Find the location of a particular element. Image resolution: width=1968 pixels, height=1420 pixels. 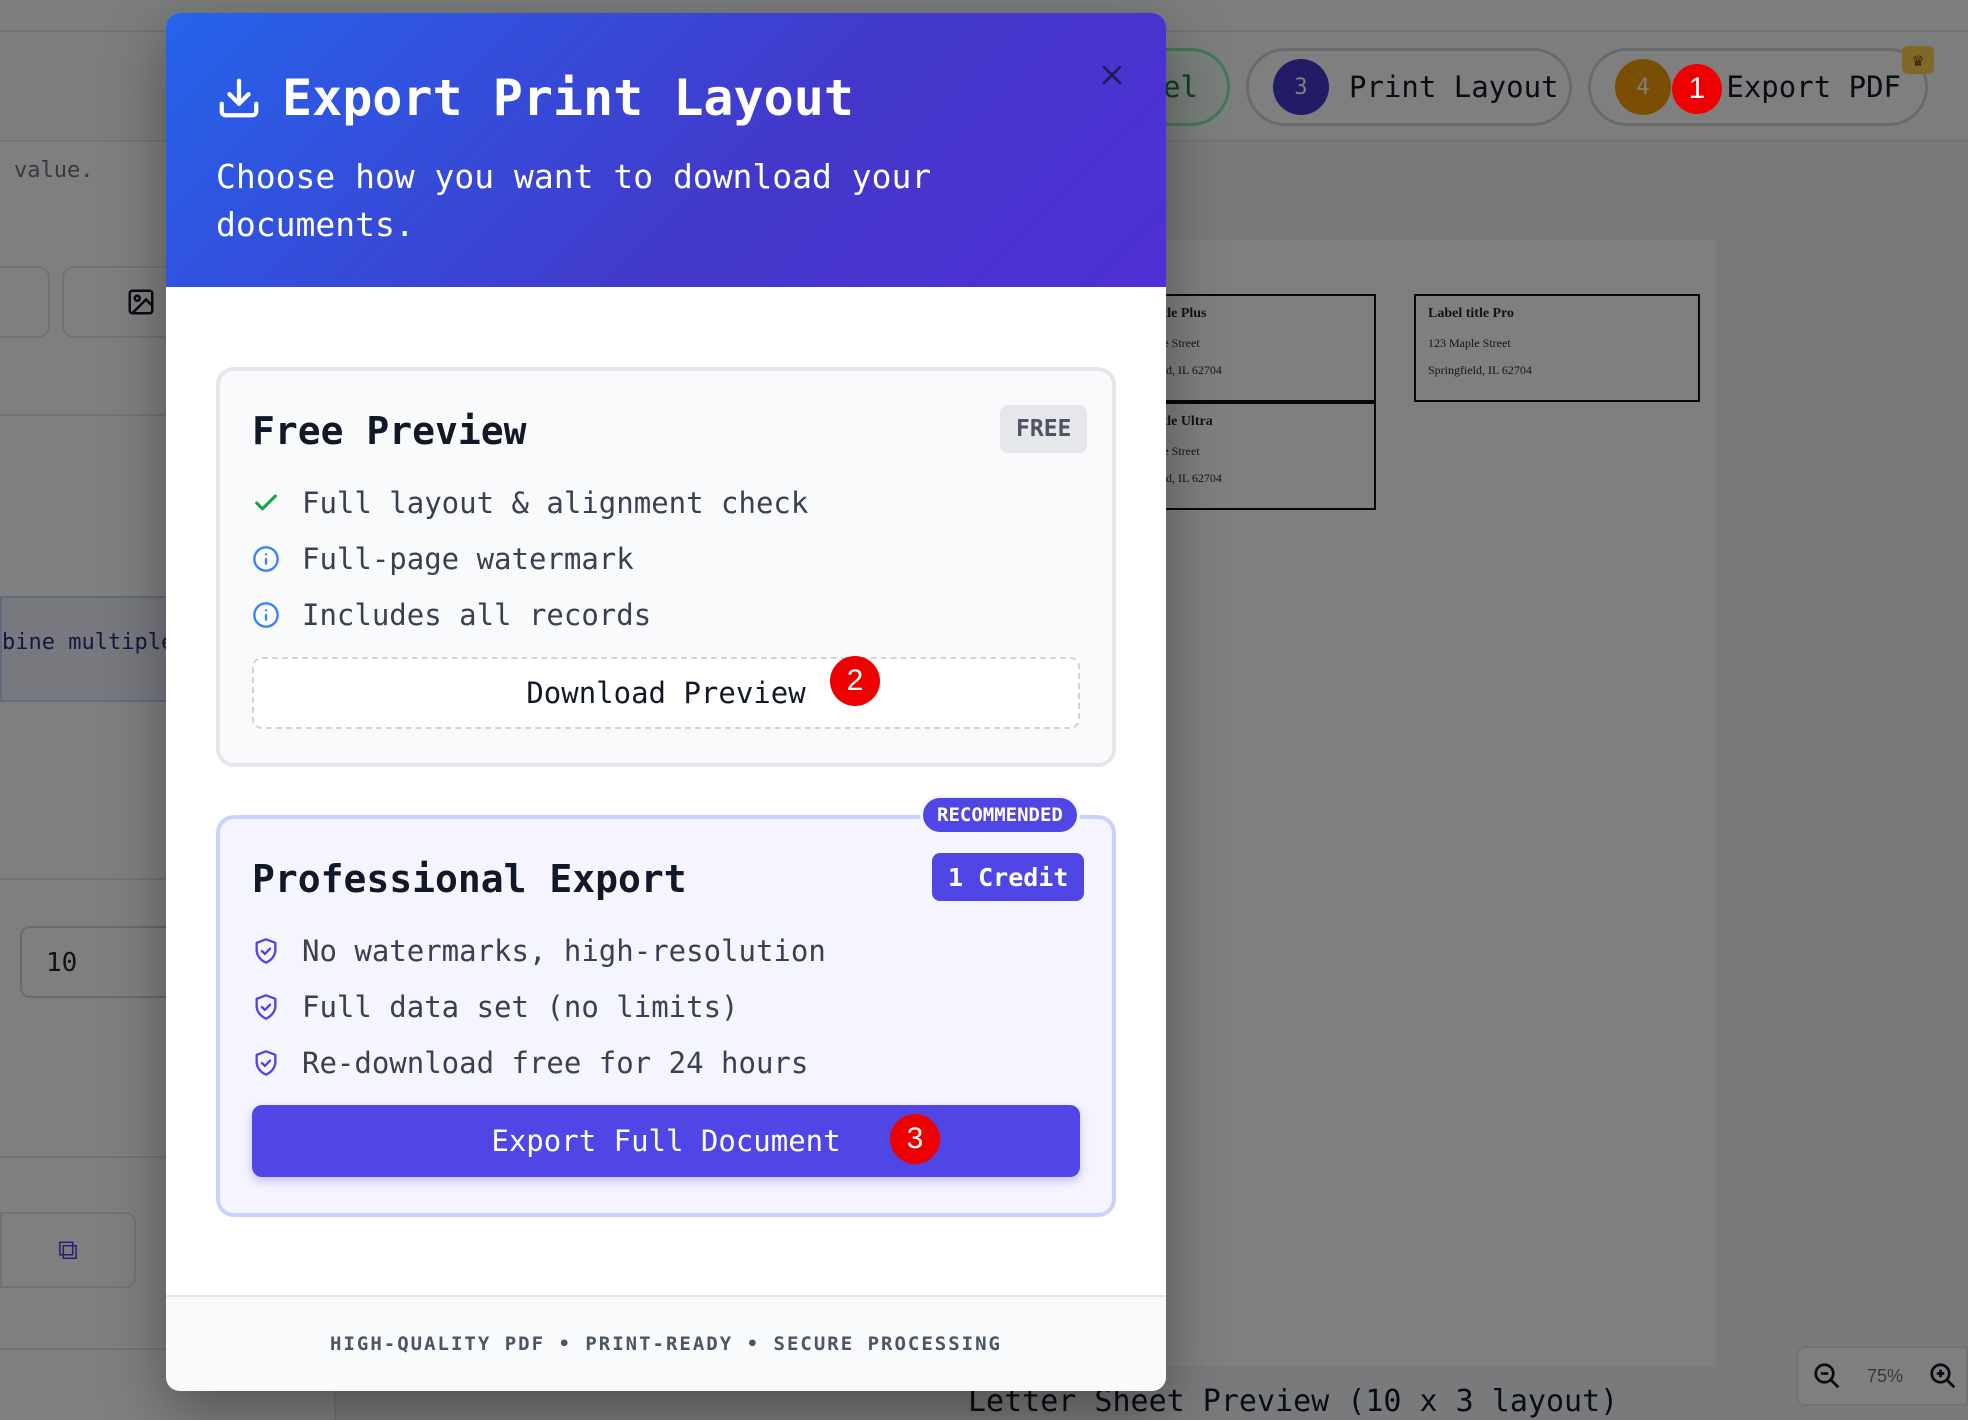

feature-text: Re-download free for 24 hours is located at coordinates (555, 1063).